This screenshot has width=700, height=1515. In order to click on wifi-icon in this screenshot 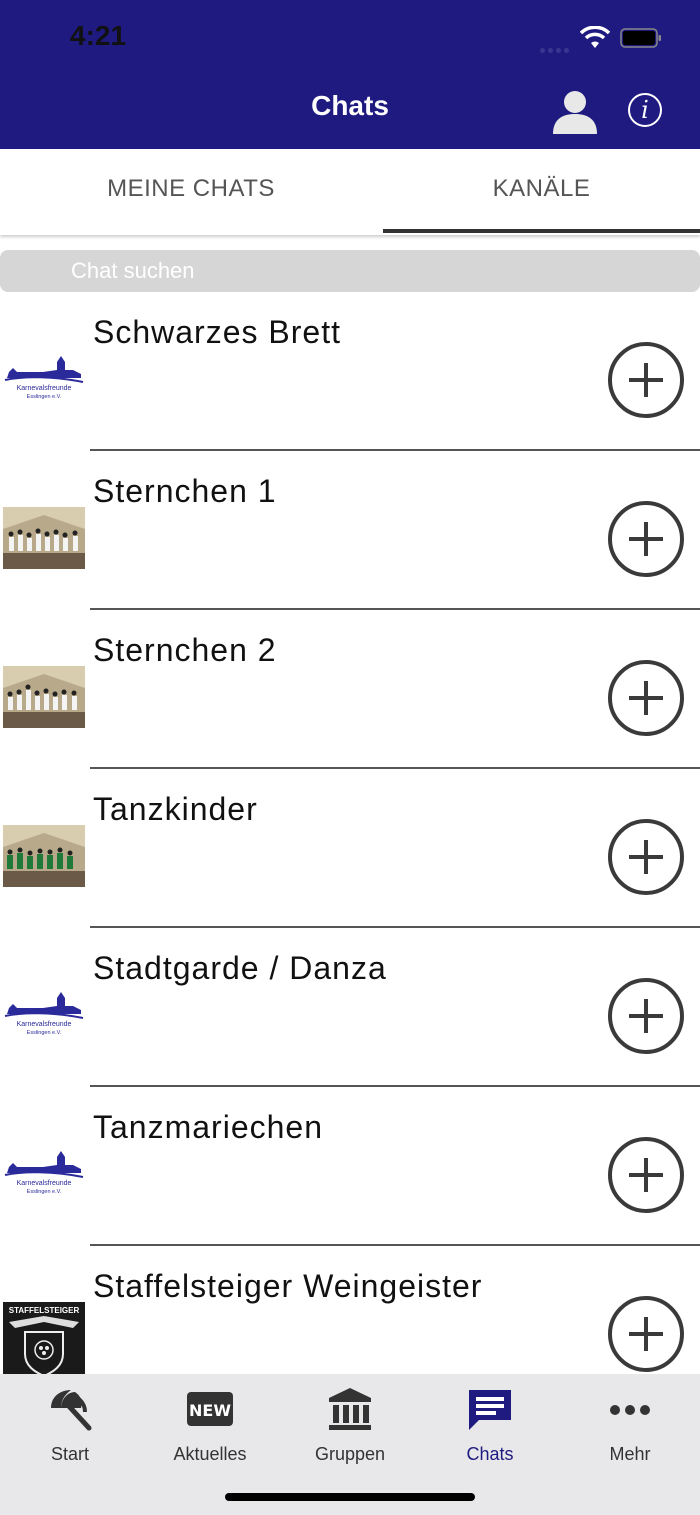, I will do `click(595, 37)`.